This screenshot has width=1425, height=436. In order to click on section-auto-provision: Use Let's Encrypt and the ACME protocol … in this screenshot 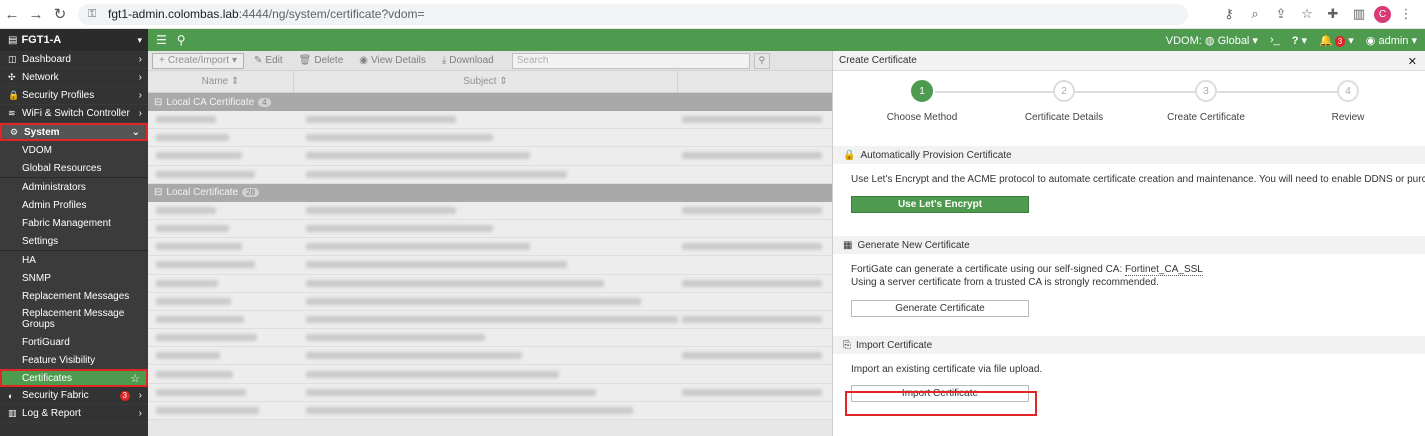, I will do `click(1129, 200)`.